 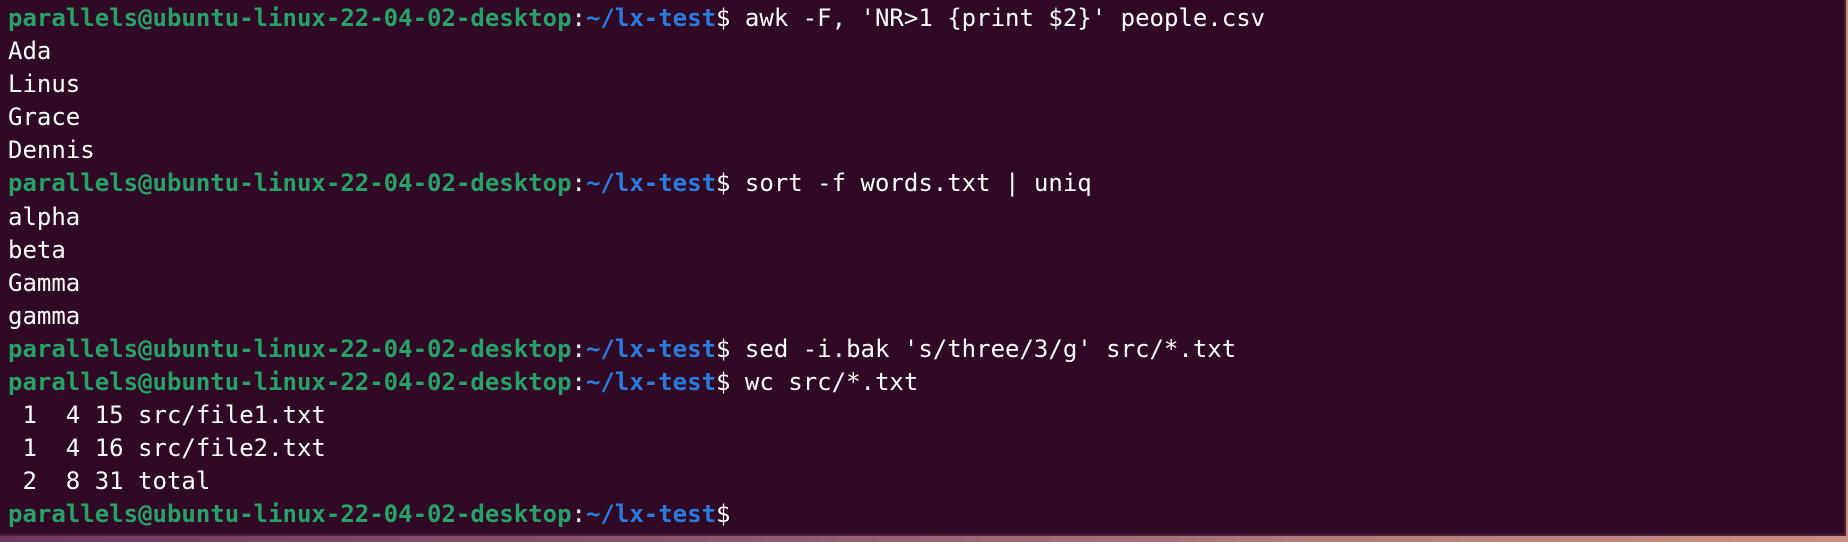 I want to click on output-line: 2 8 31 total, so click(x=923, y=481).